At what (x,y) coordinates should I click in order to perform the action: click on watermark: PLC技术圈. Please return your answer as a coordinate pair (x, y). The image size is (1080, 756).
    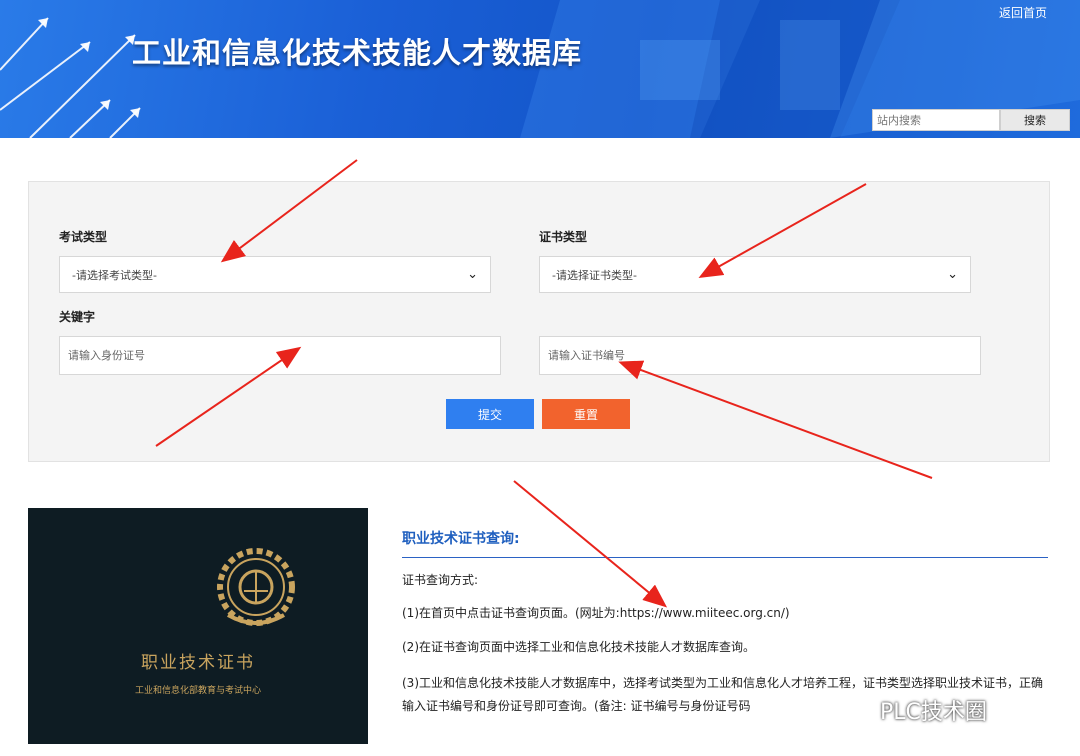
    Looking at the image, I should click on (933, 712).